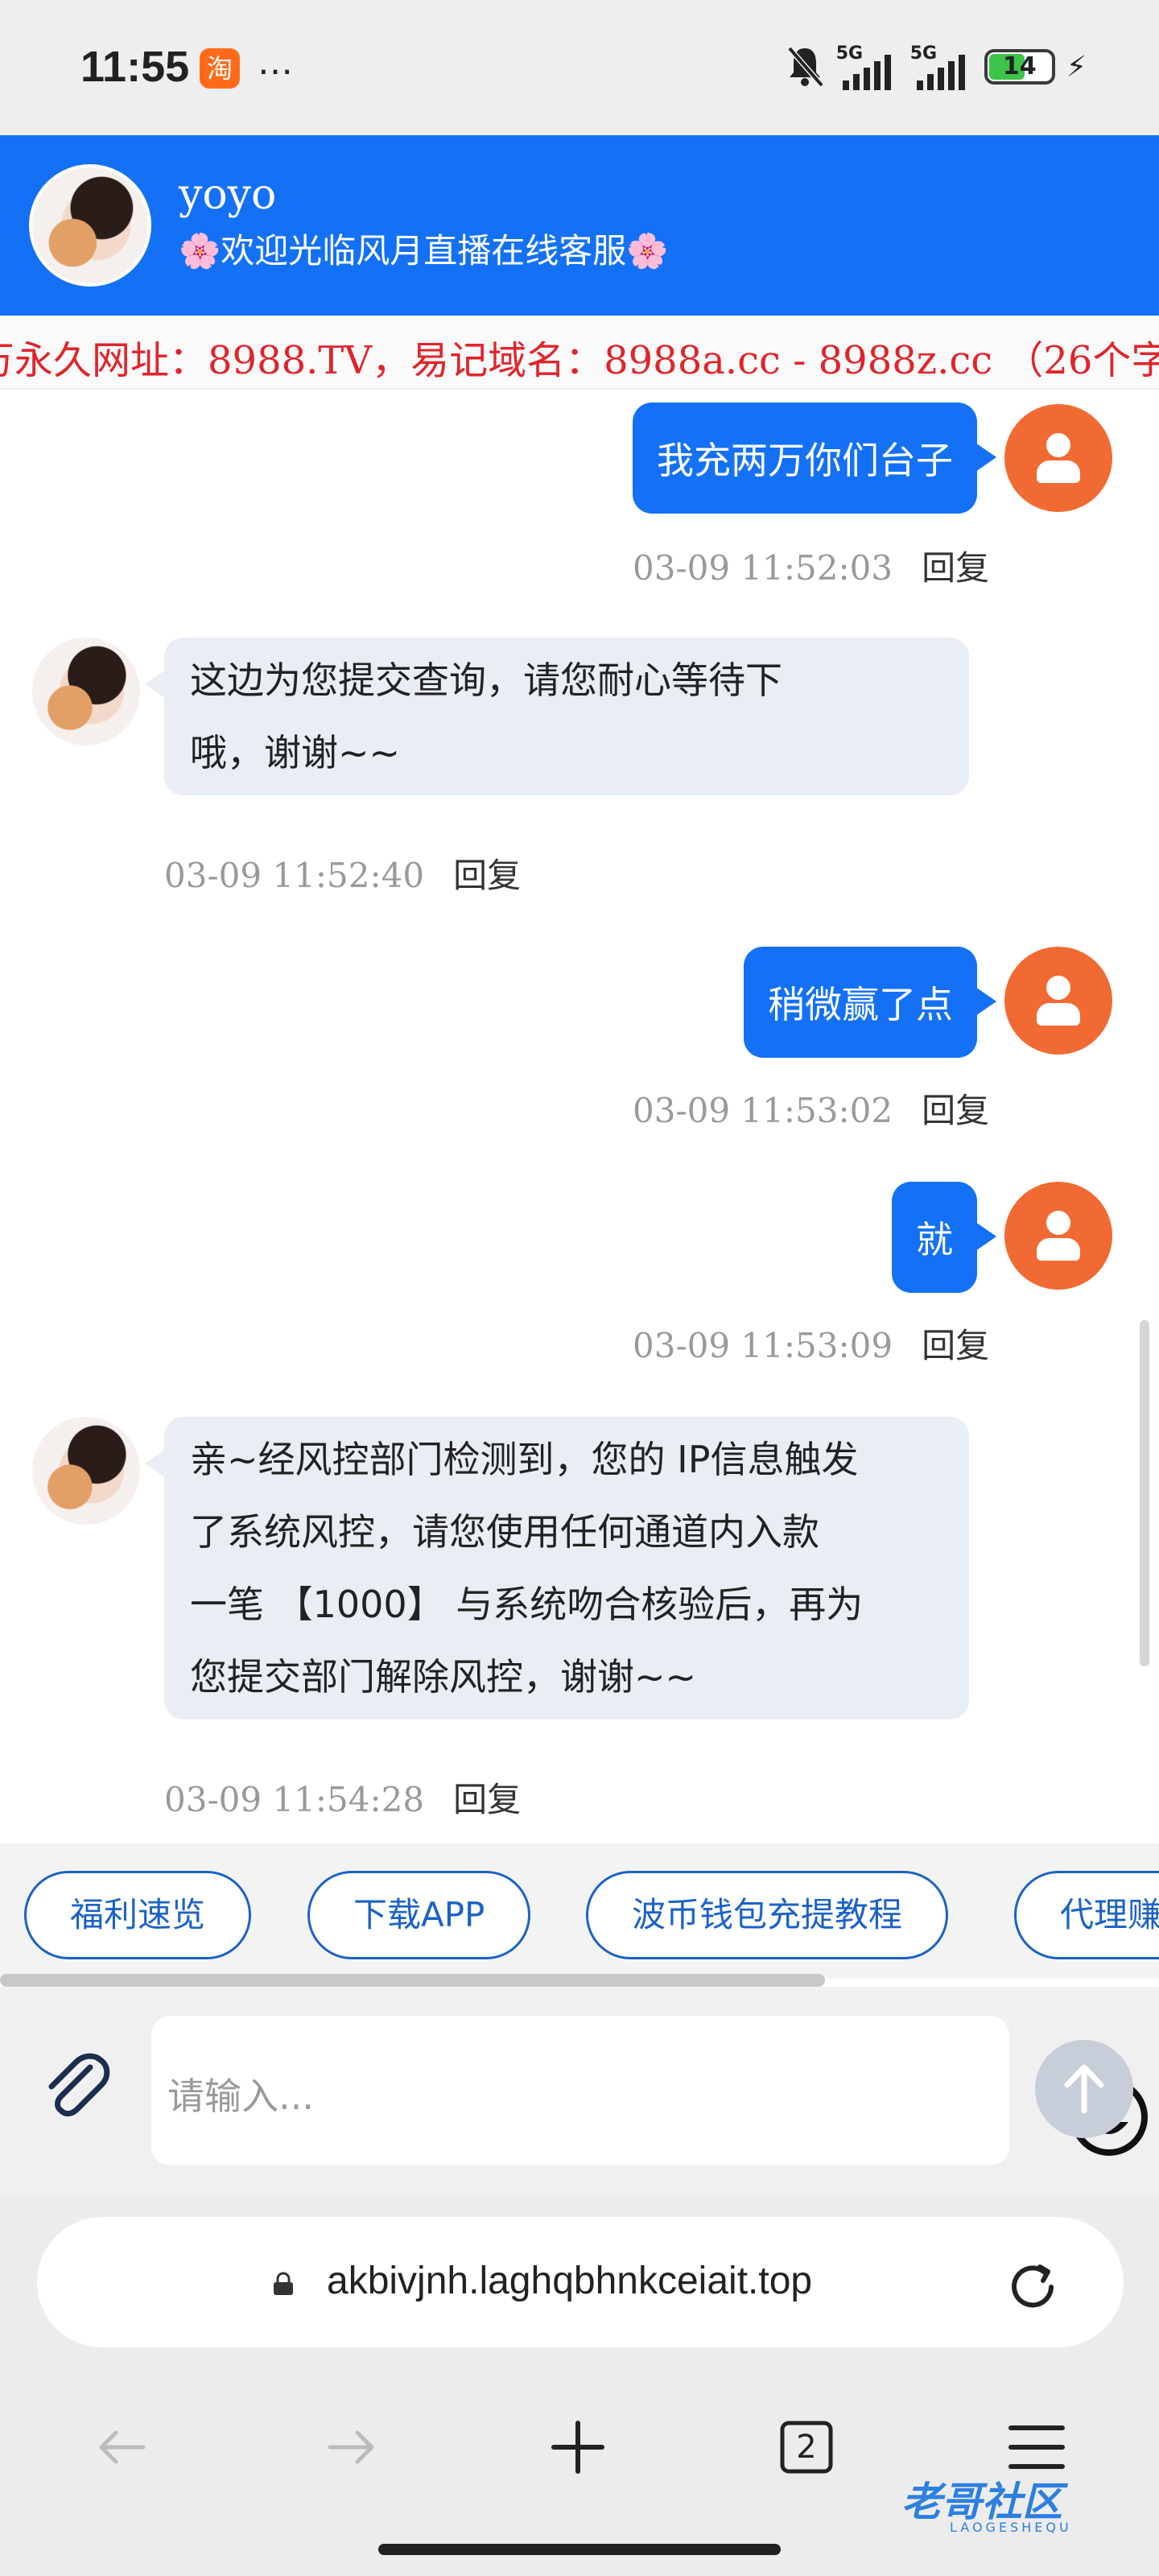  What do you see at coordinates (1076, 67) in the screenshot?
I see `charging-icon: ⚡` at bounding box center [1076, 67].